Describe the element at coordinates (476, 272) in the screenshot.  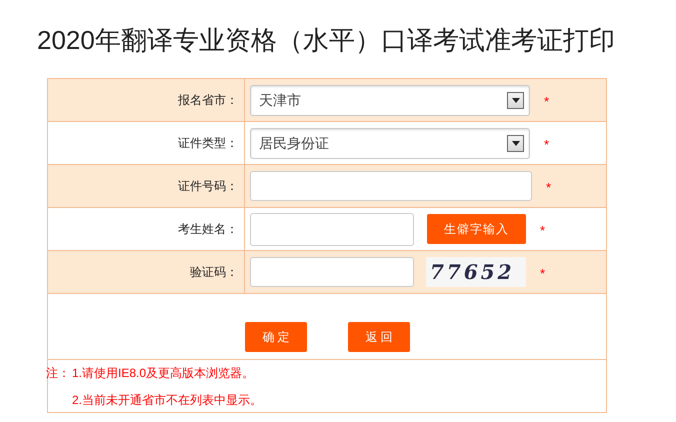
I see `captcha-image: 77652` at that location.